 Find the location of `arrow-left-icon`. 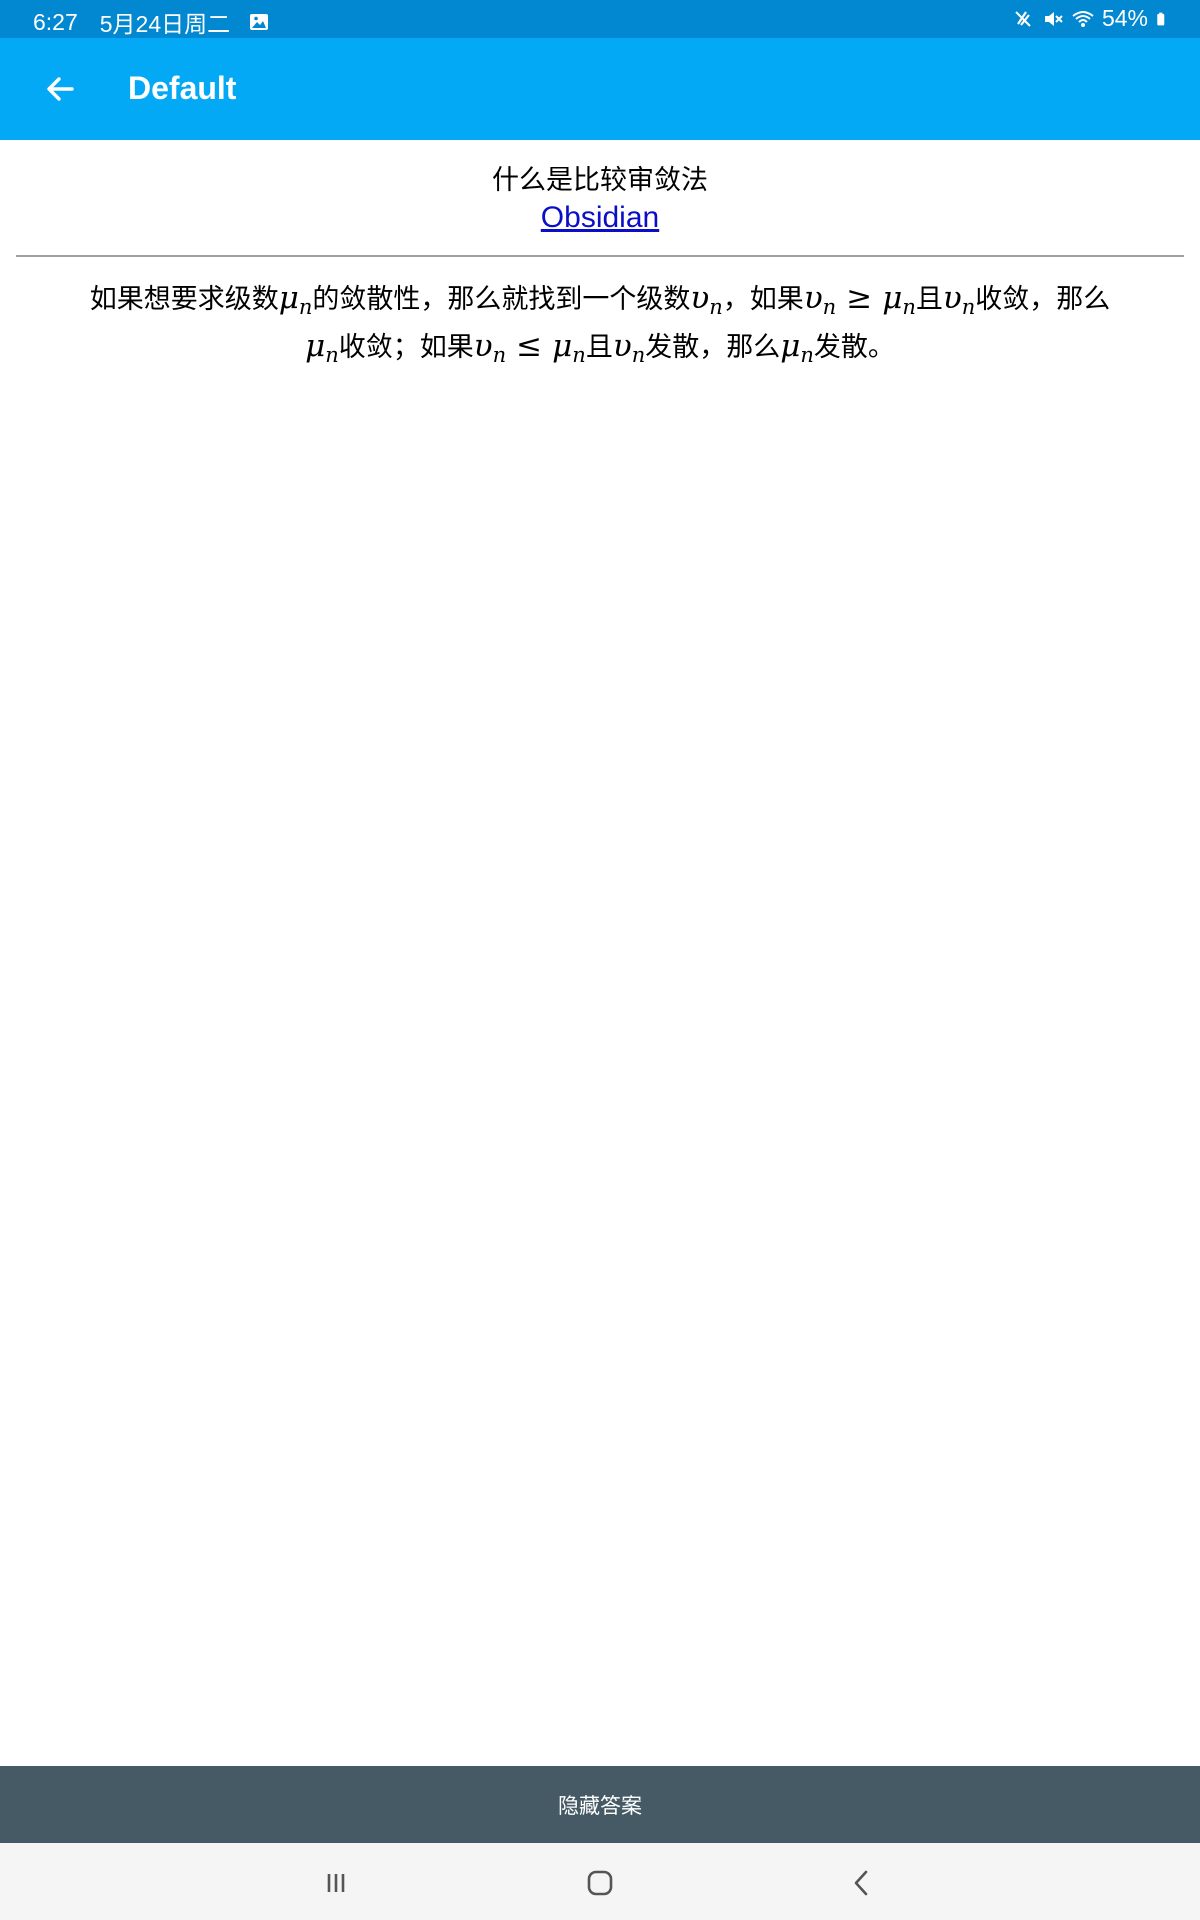

arrow-left-icon is located at coordinates (60, 89).